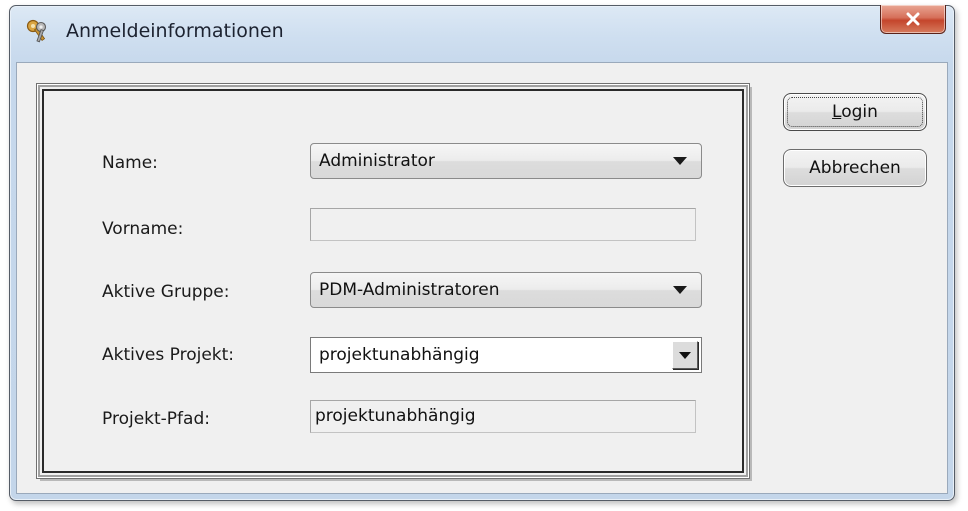 The width and height of the screenshot is (968, 511). What do you see at coordinates (143, 229) in the screenshot?
I see `vorname-label: Vorname:` at bounding box center [143, 229].